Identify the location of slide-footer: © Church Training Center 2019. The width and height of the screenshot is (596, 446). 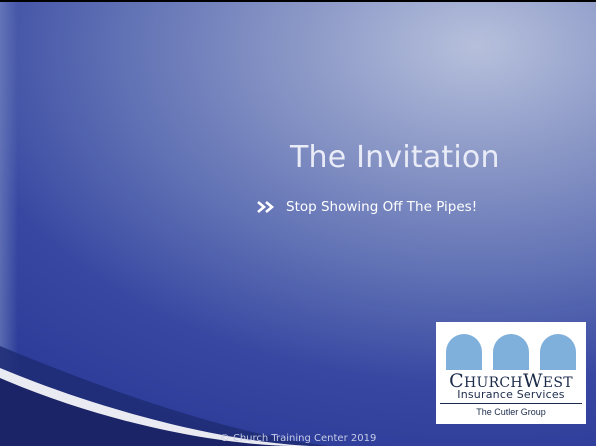
(298, 438).